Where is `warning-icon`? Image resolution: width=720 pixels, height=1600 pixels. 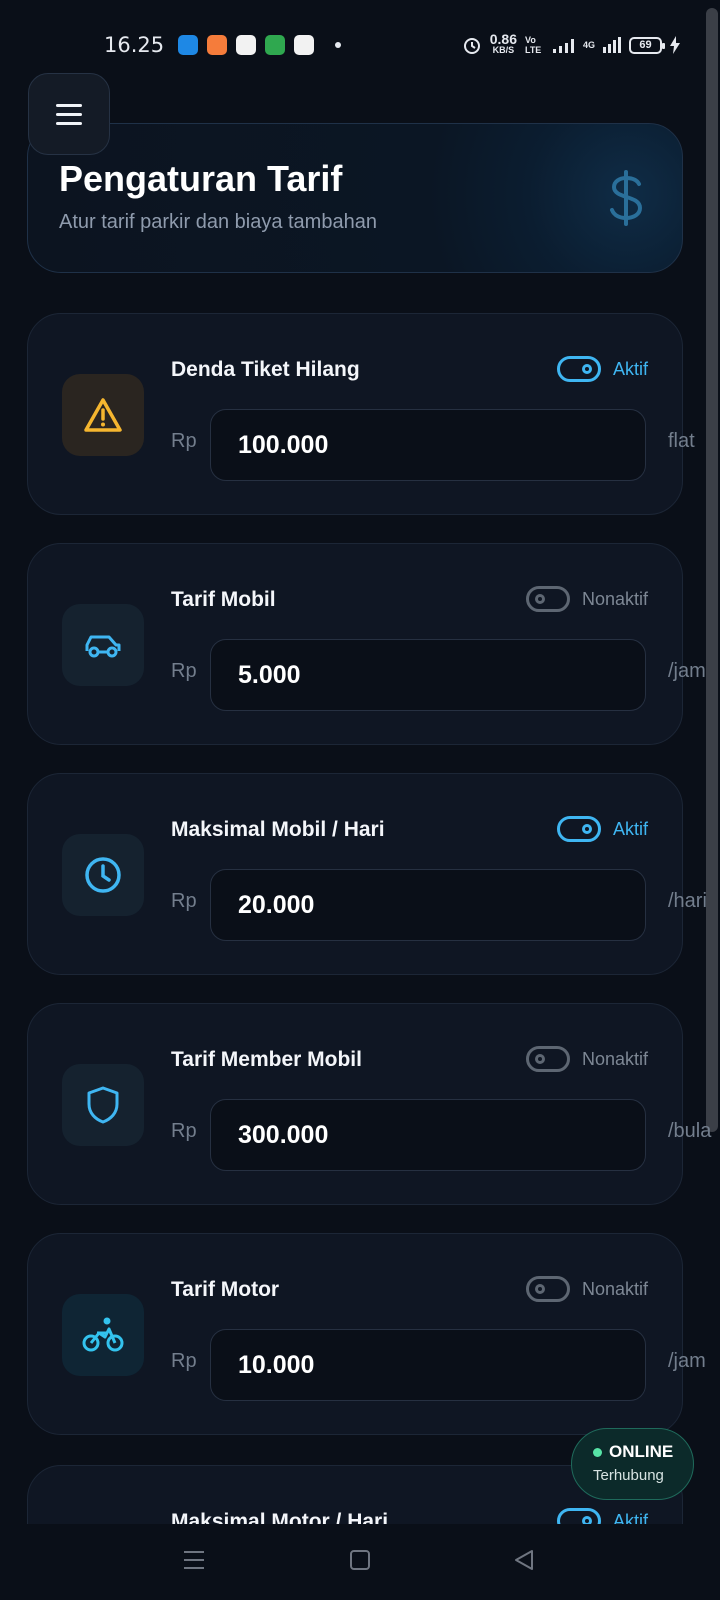 warning-icon is located at coordinates (103, 415).